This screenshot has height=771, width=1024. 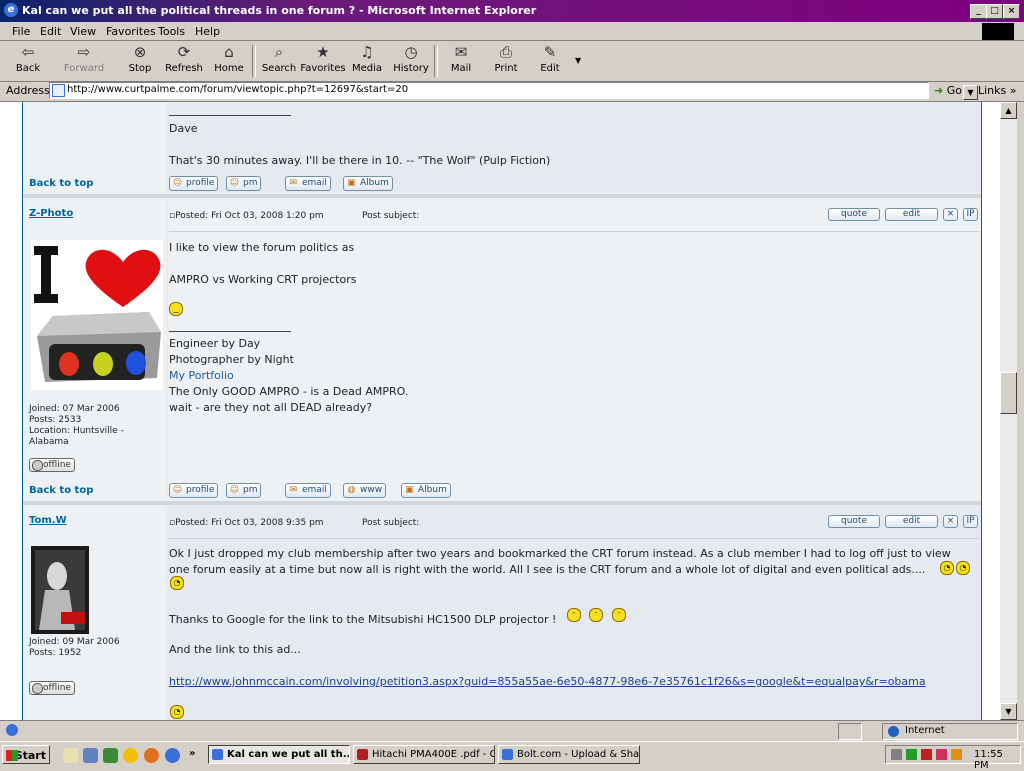 I want to click on post2-ip-icon: IP, so click(x=970, y=521).